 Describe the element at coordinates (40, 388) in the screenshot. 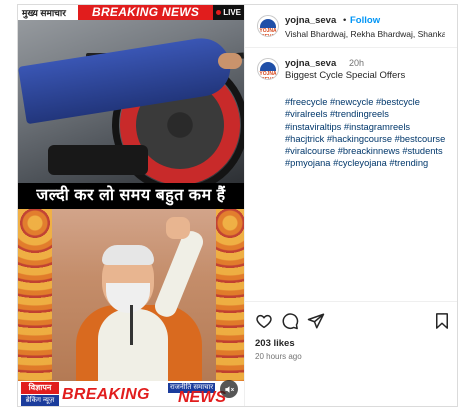

I see `ad-tag: विज्ञापन` at that location.